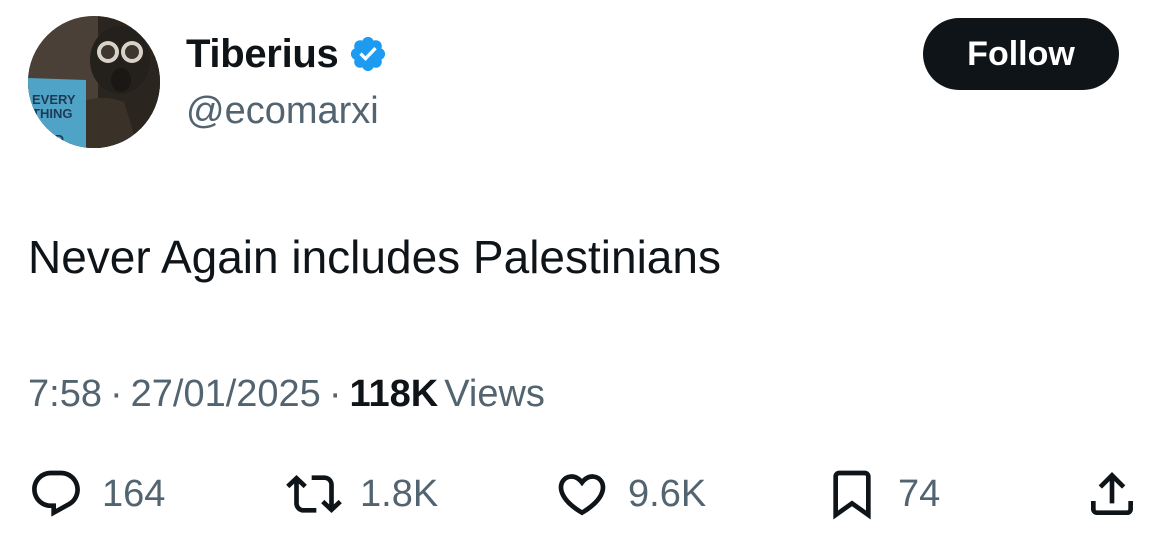 This screenshot has height=550, width=1170. Describe the element at coordinates (852, 495) in the screenshot. I see `bookmark-icon` at that location.